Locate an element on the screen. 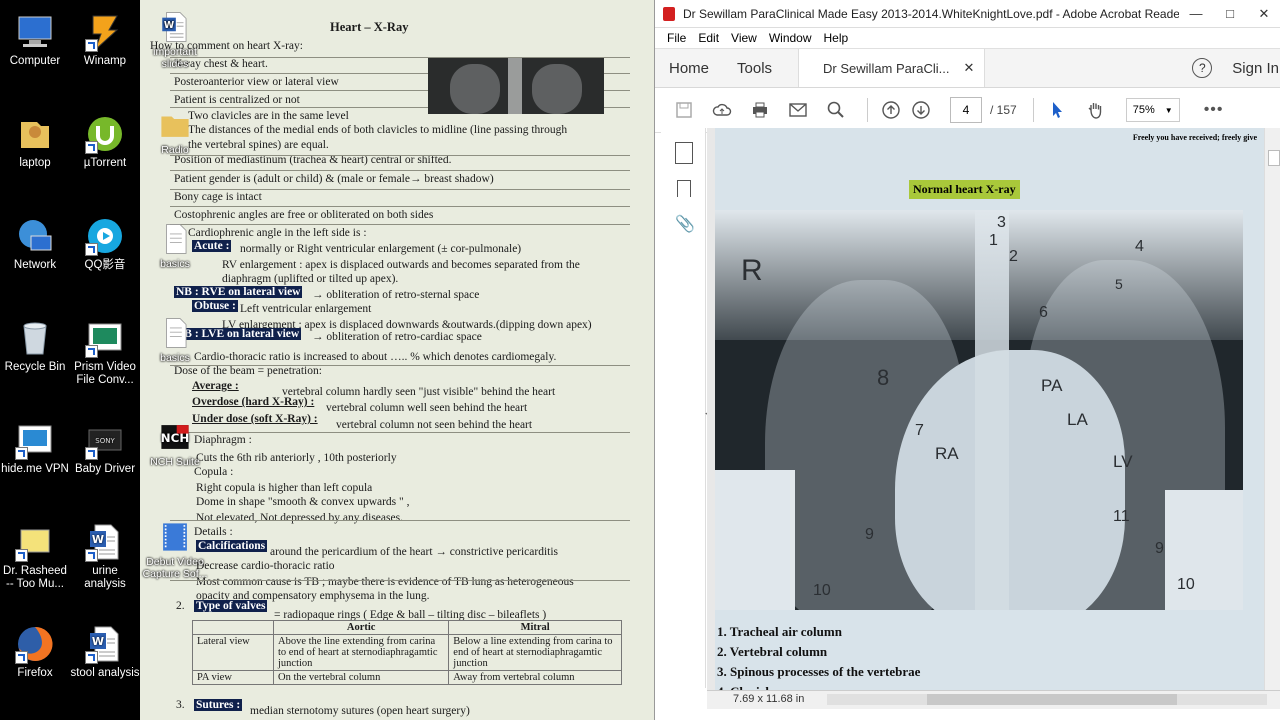 The height and width of the screenshot is (720, 1280). sign-in-link: Sign In is located at coordinates (1255, 68).